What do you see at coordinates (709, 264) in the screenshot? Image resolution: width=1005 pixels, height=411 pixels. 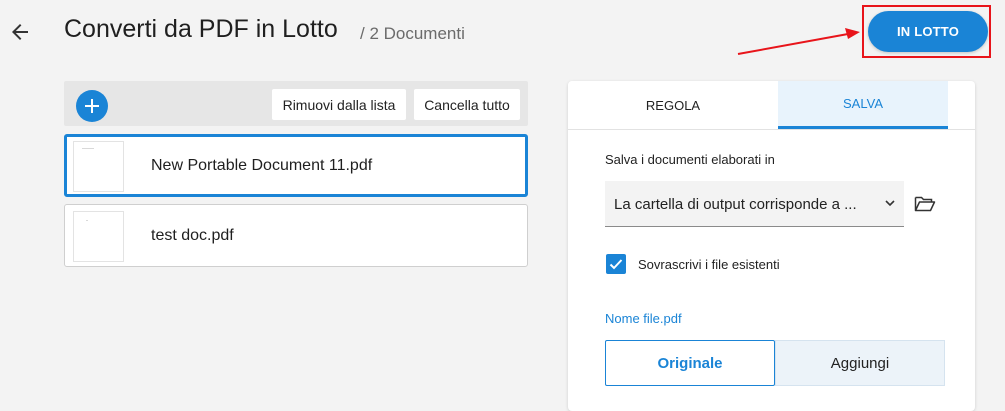 I see `overwrite-label: Sovrascrivi i file esistenti` at bounding box center [709, 264].